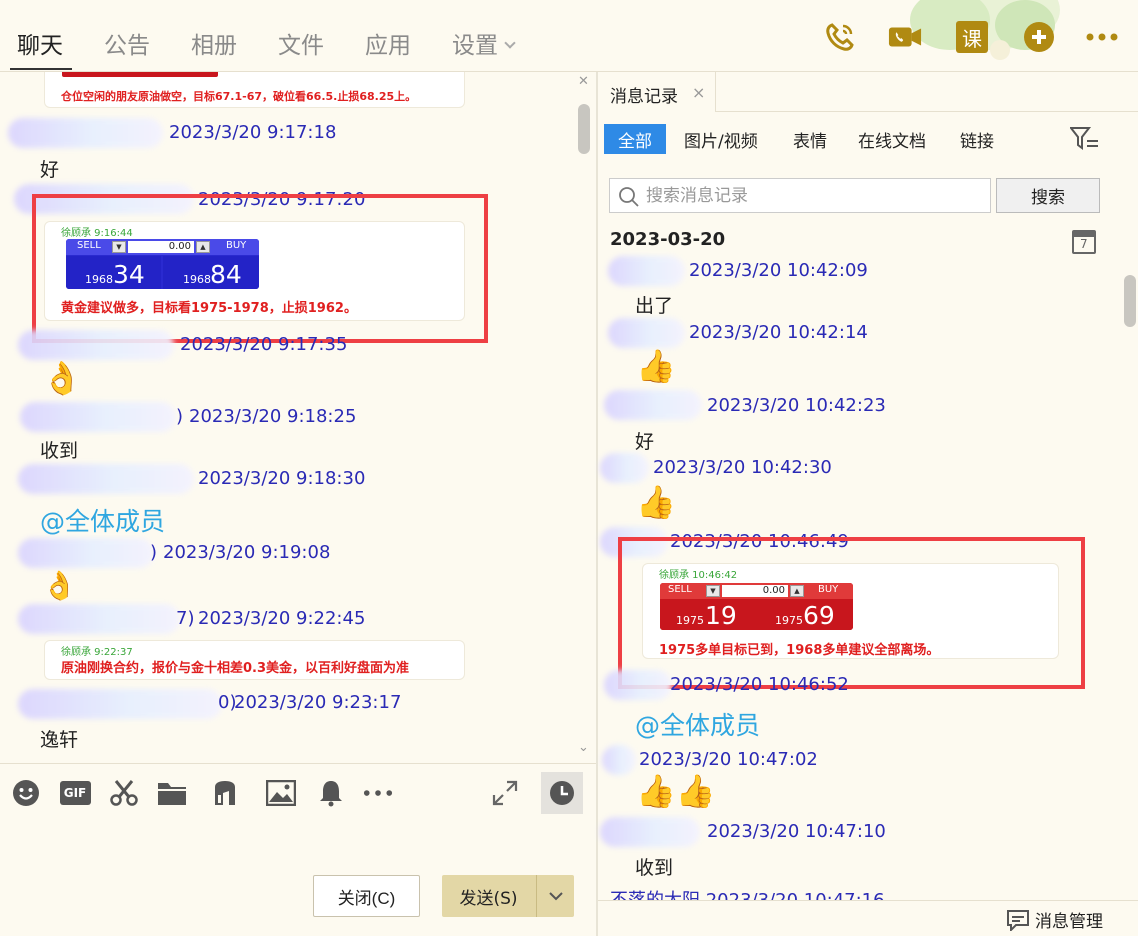 This screenshot has height=936, width=1138. What do you see at coordinates (254, 660) in the screenshot?
I see `message-card: 徐顾承 9:22:37 原油刚换合约，报价与金十相差0.3美金，以百利好盘面为准` at bounding box center [254, 660].